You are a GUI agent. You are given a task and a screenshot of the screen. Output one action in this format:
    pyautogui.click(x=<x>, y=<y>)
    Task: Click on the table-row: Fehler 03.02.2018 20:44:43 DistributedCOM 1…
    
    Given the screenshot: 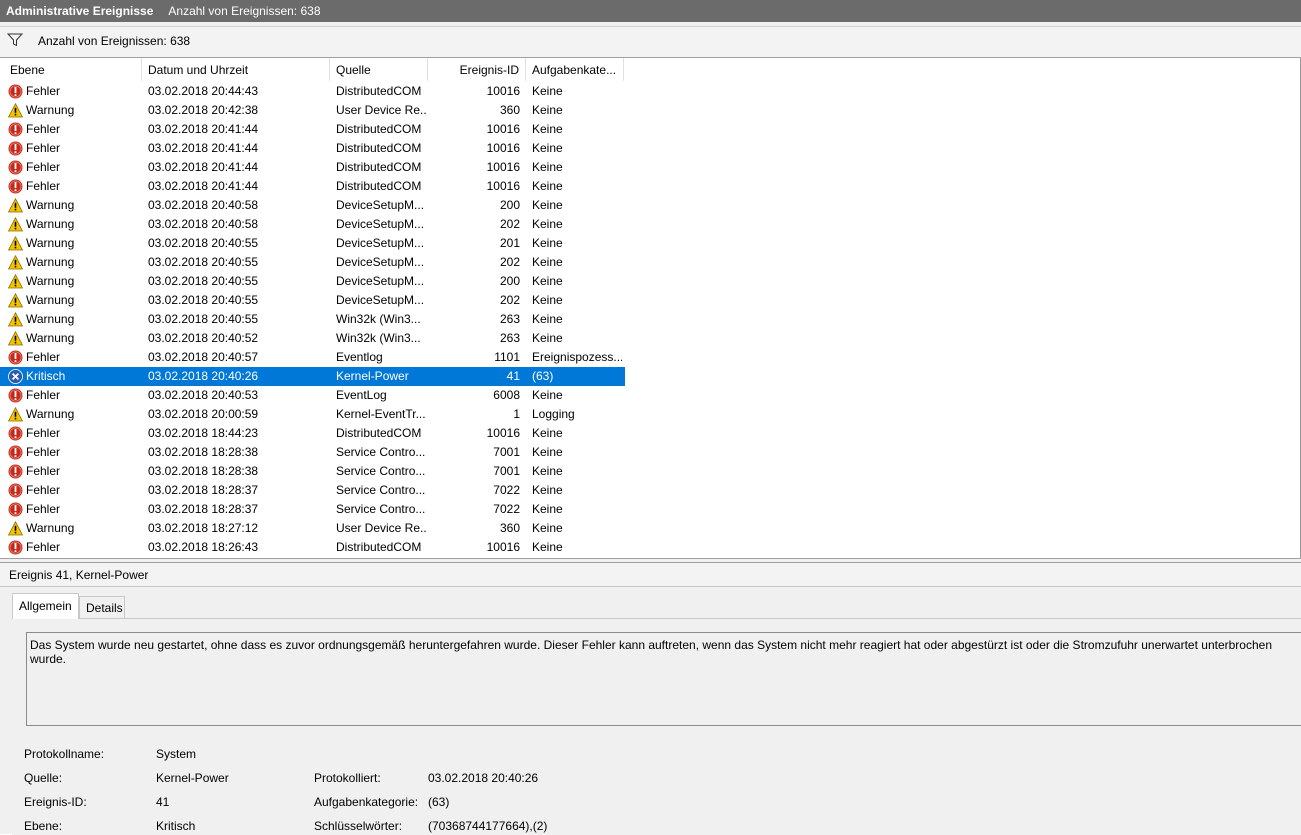 What is the action you would take?
    pyautogui.click(x=312, y=91)
    